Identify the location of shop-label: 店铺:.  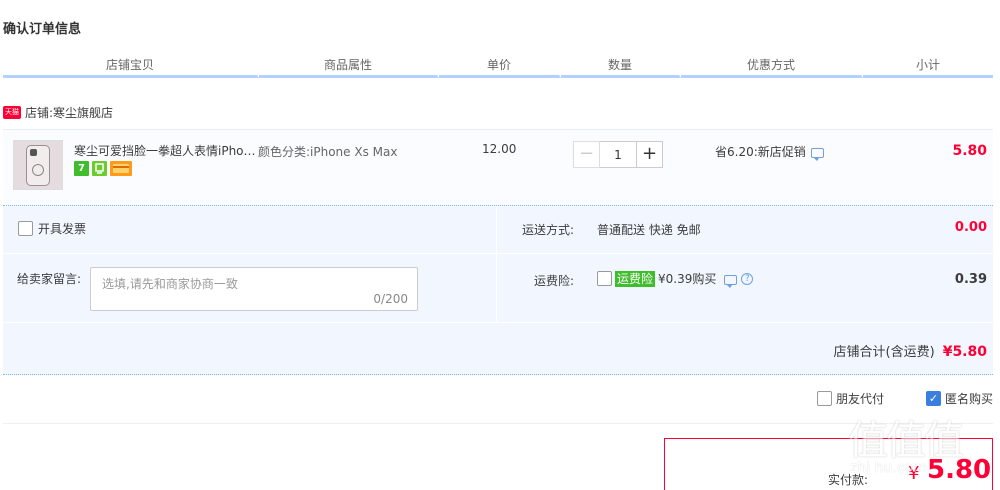
(39, 112).